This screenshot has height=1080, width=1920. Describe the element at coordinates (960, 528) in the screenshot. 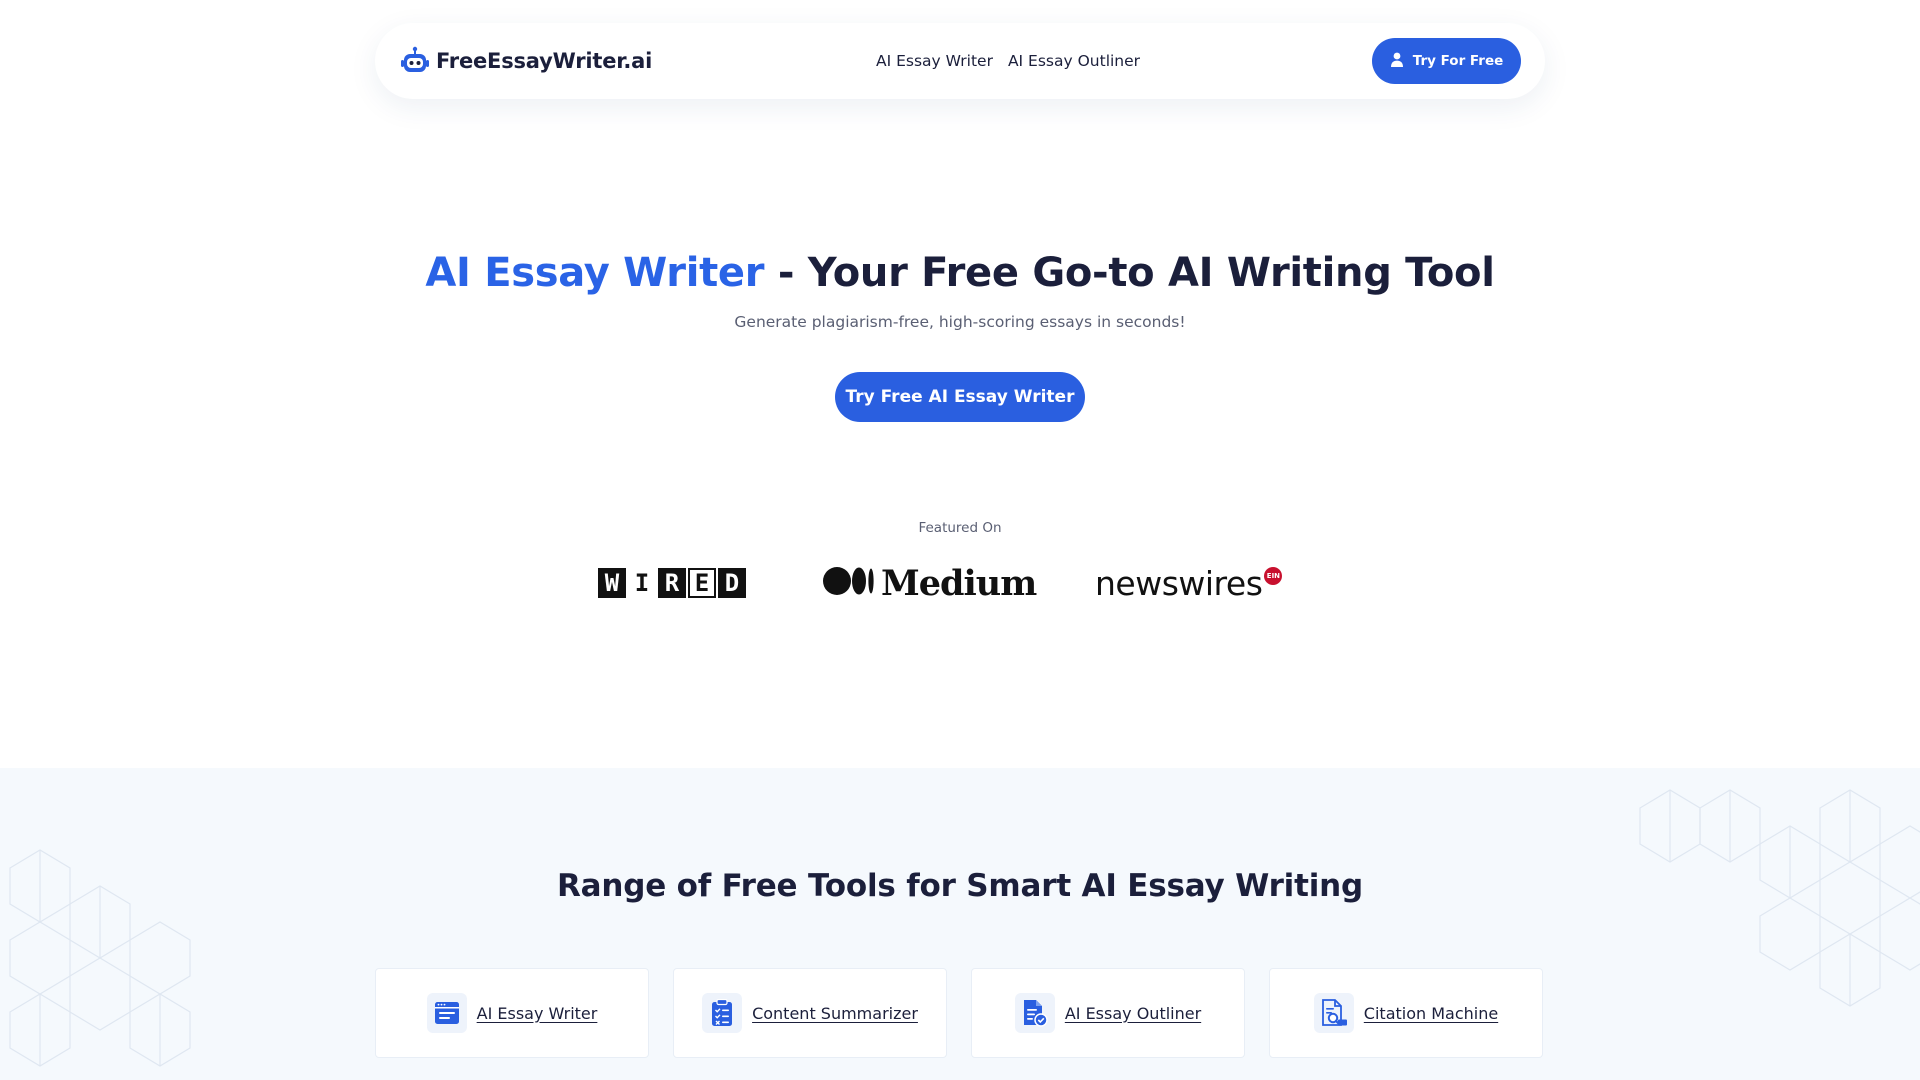

I see `featured-on-label: Featured On` at that location.